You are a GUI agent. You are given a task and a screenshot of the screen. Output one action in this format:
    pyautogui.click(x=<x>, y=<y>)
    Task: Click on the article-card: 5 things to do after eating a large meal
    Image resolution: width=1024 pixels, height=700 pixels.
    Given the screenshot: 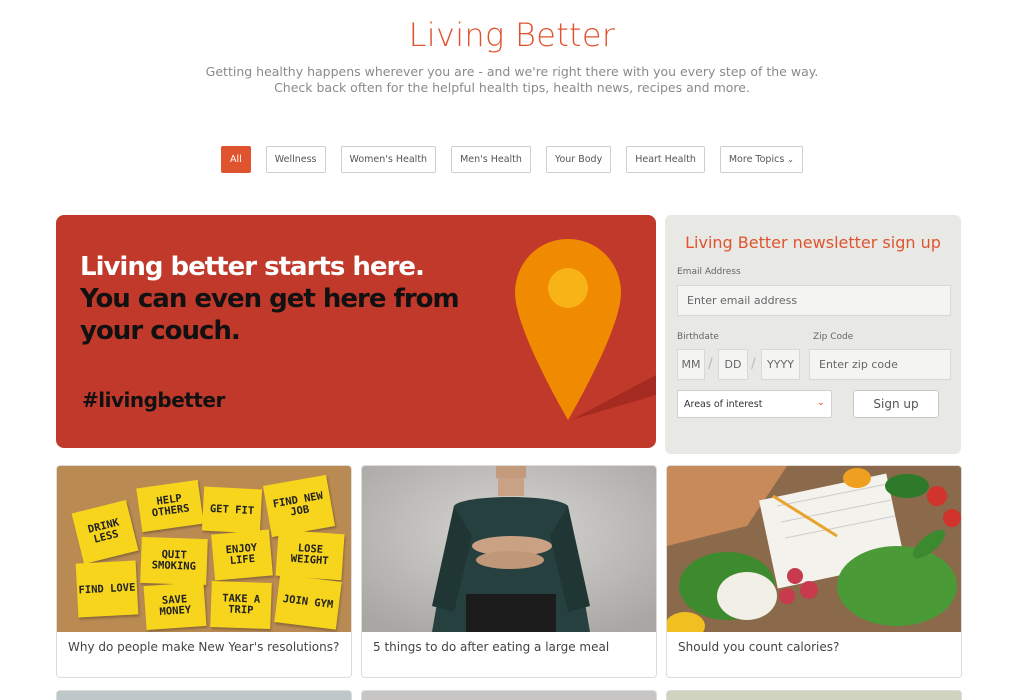 What is the action you would take?
    pyautogui.click(x=509, y=571)
    